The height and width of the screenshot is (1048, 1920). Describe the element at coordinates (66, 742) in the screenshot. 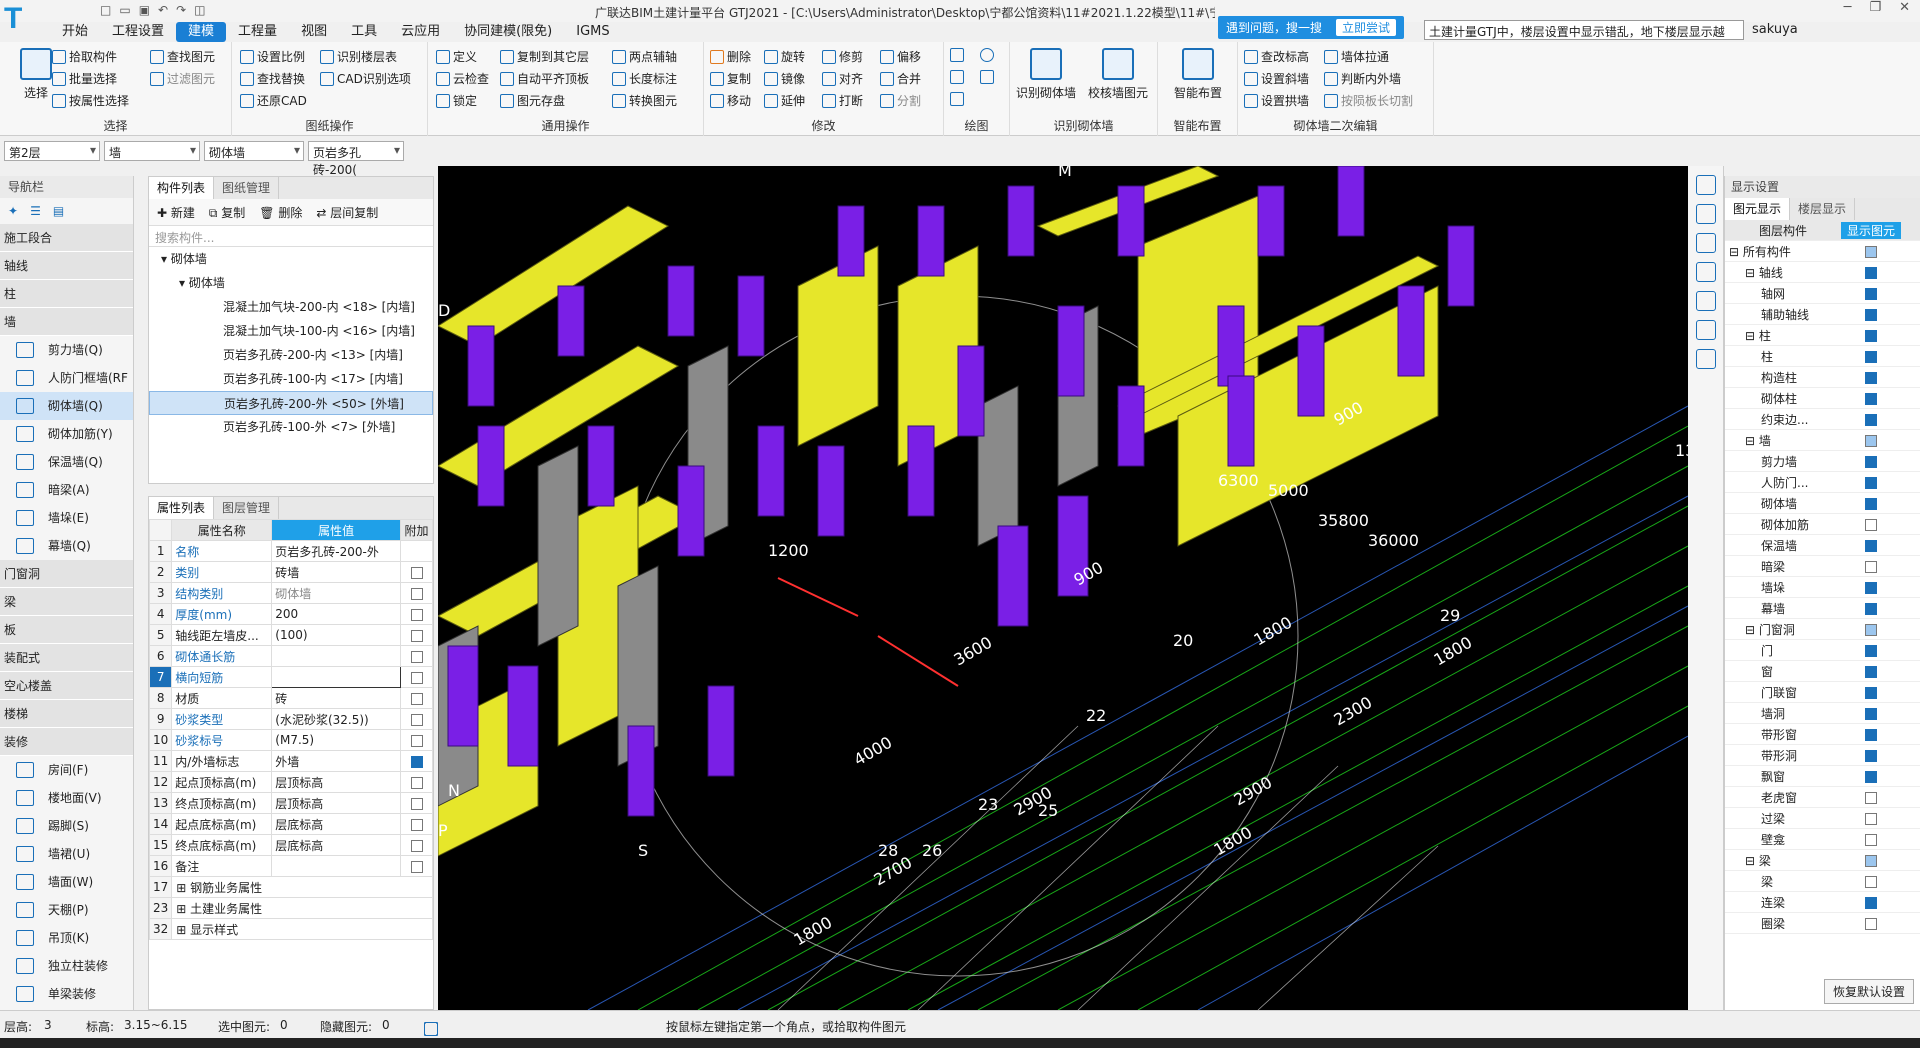

I see `nav-category: 装修` at that location.